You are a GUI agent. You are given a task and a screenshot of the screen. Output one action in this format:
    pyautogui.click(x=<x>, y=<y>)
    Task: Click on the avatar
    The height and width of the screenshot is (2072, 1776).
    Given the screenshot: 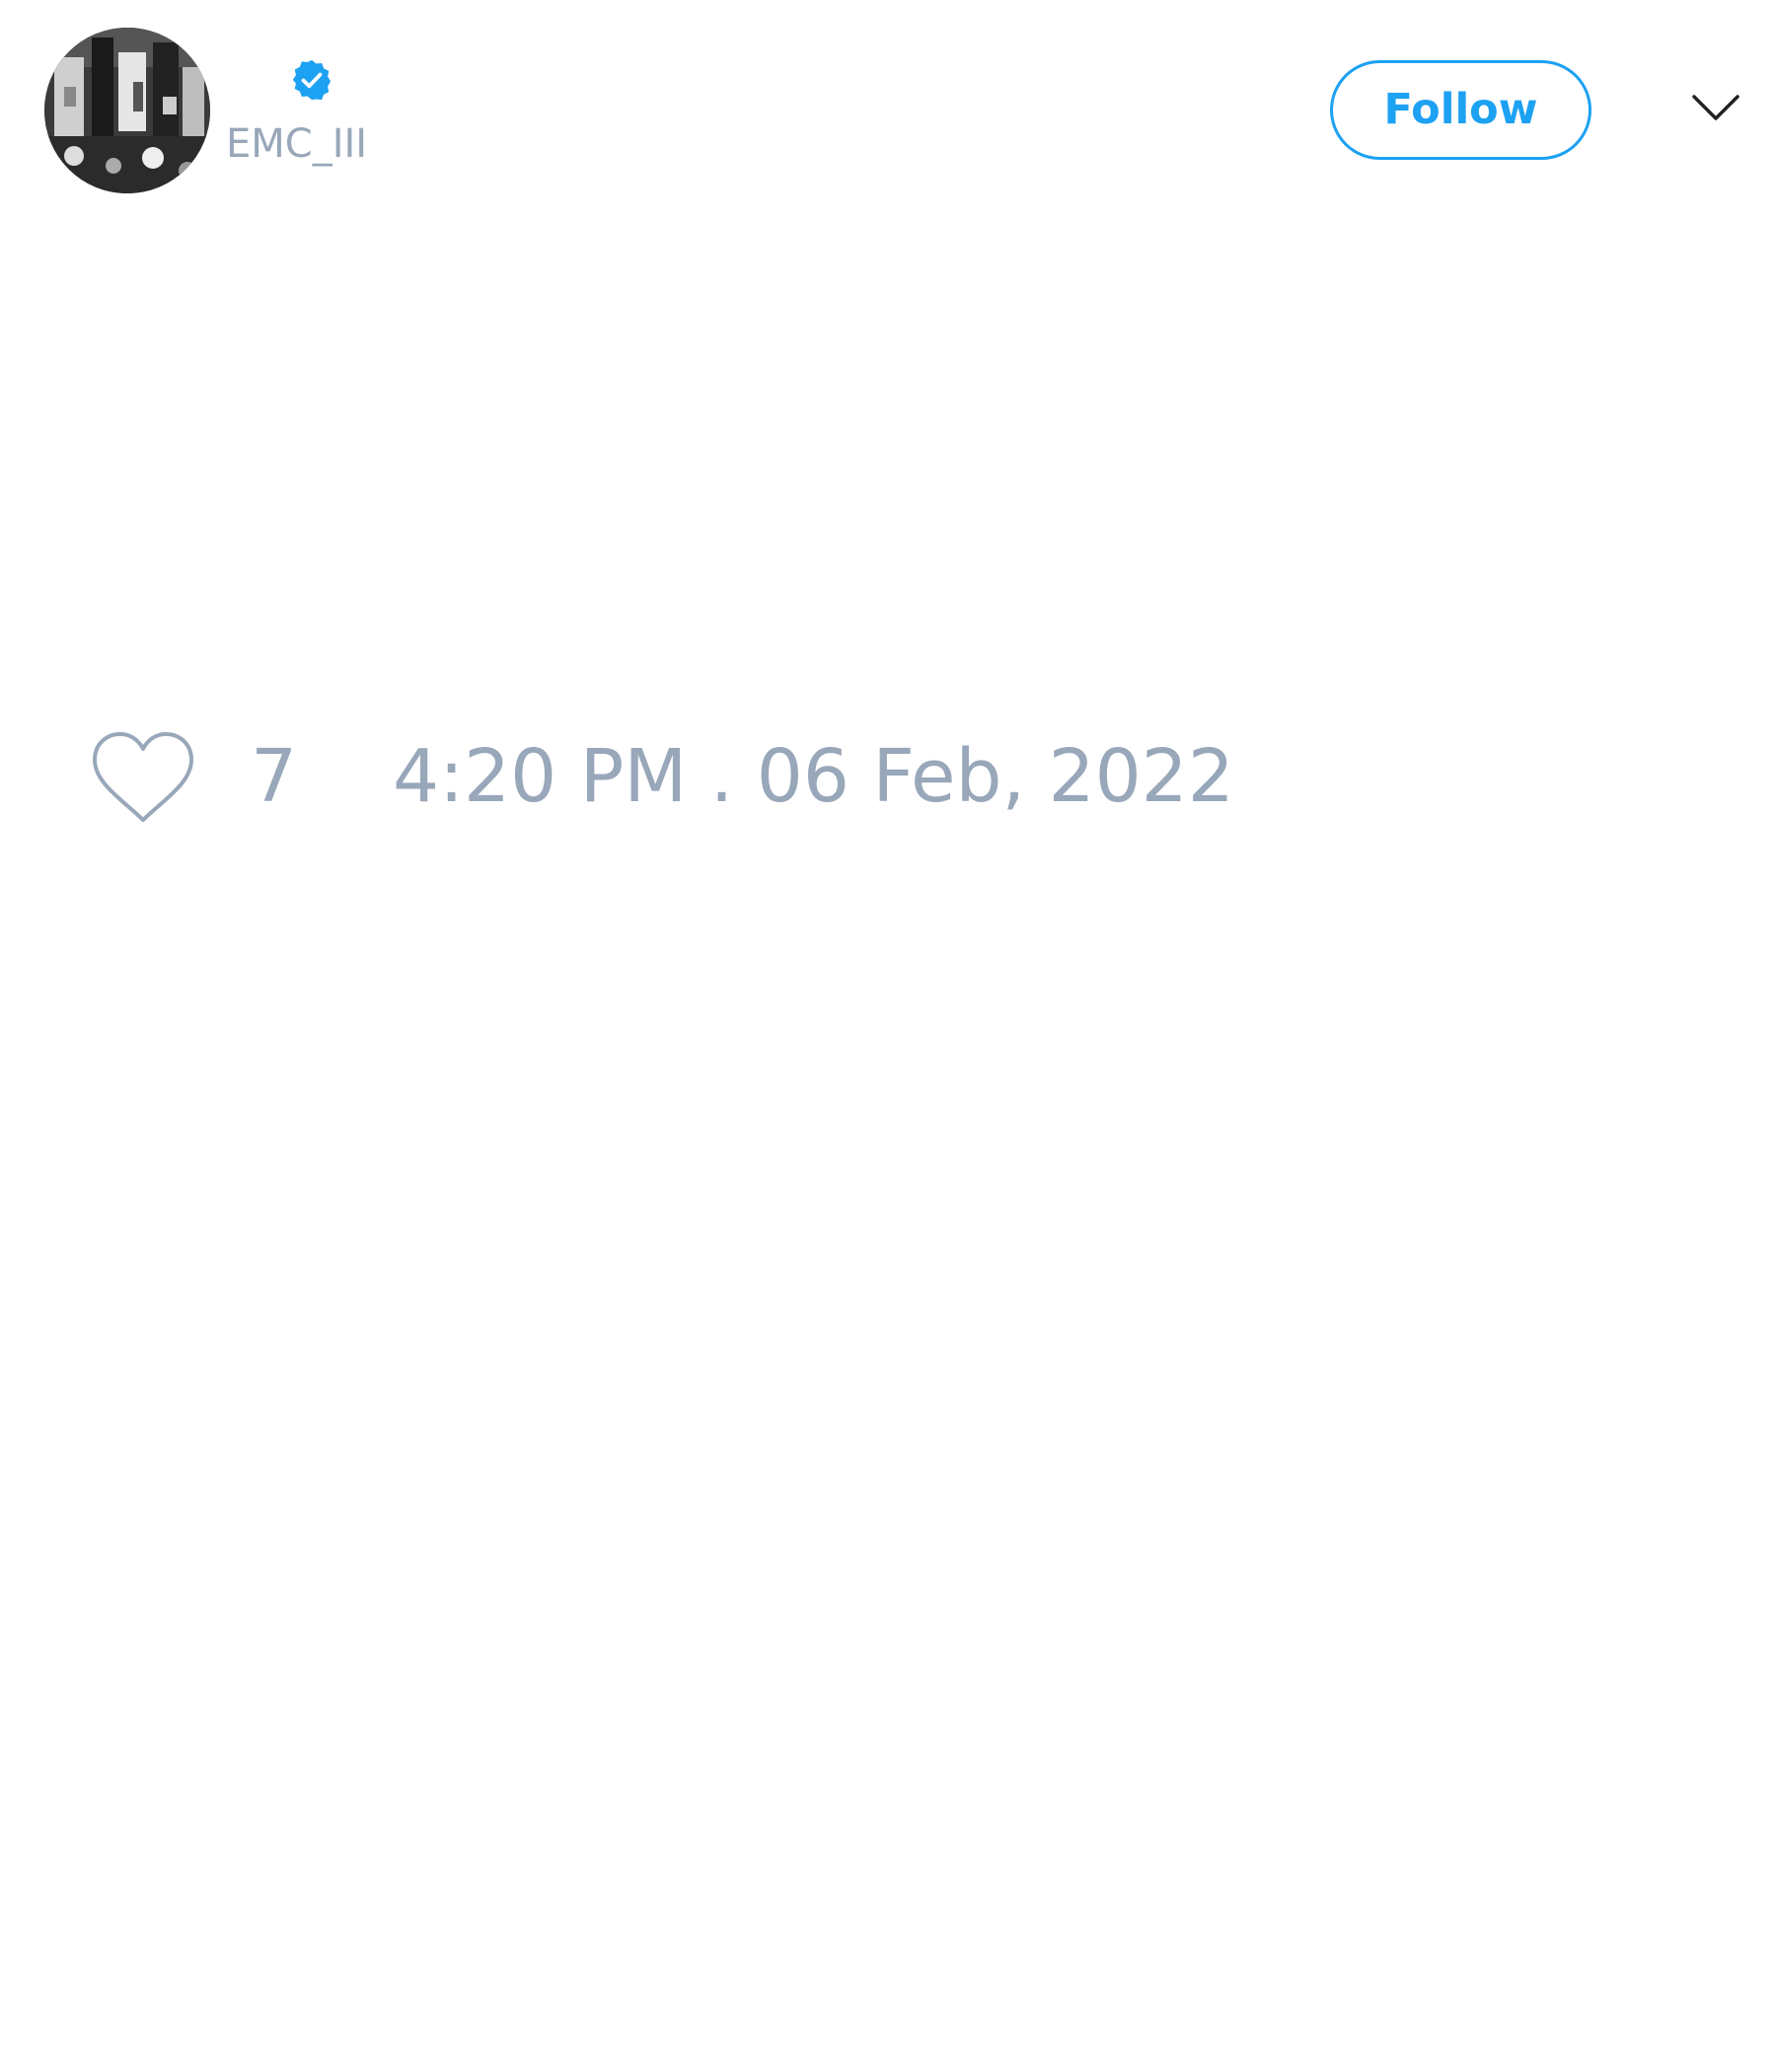 What is the action you would take?
    pyautogui.click(x=127, y=111)
    